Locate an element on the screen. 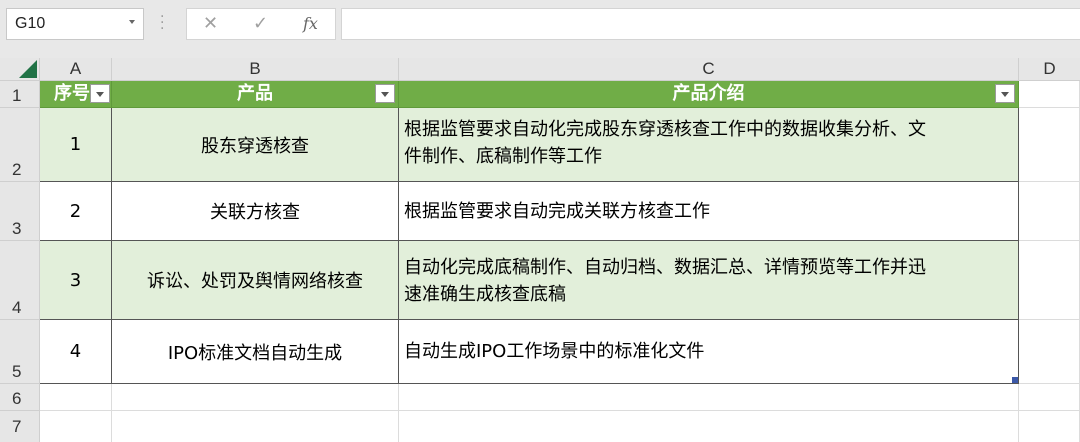  row-header-6: 6 is located at coordinates (20, 397).